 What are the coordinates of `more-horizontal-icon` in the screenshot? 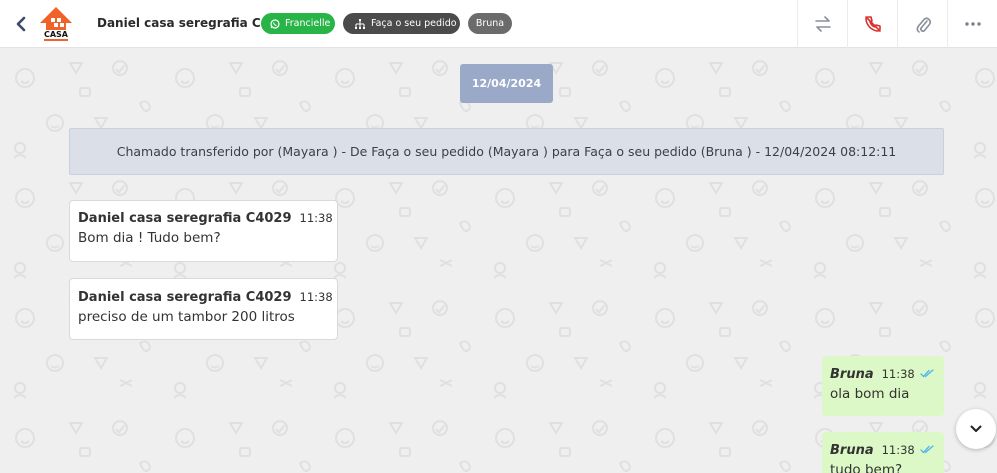 It's located at (972, 24).